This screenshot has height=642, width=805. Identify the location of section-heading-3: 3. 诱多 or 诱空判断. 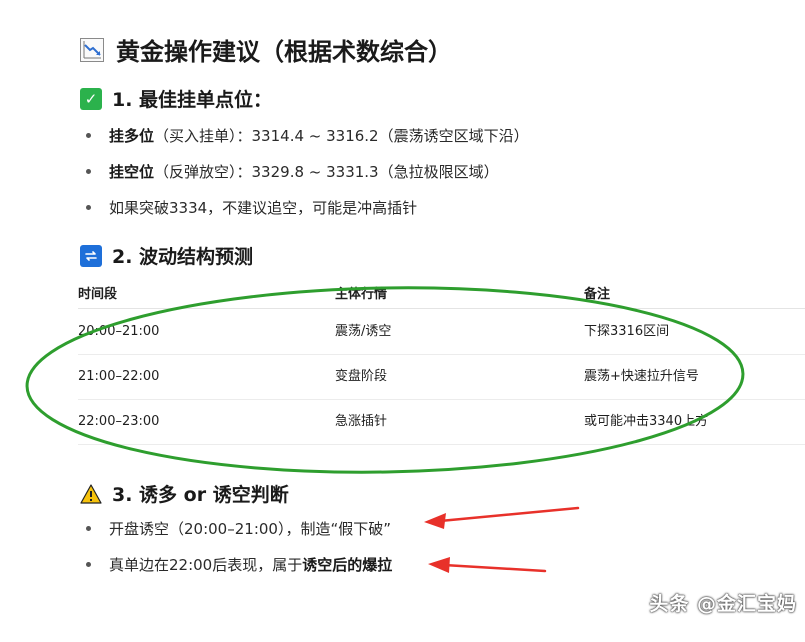
(184, 493).